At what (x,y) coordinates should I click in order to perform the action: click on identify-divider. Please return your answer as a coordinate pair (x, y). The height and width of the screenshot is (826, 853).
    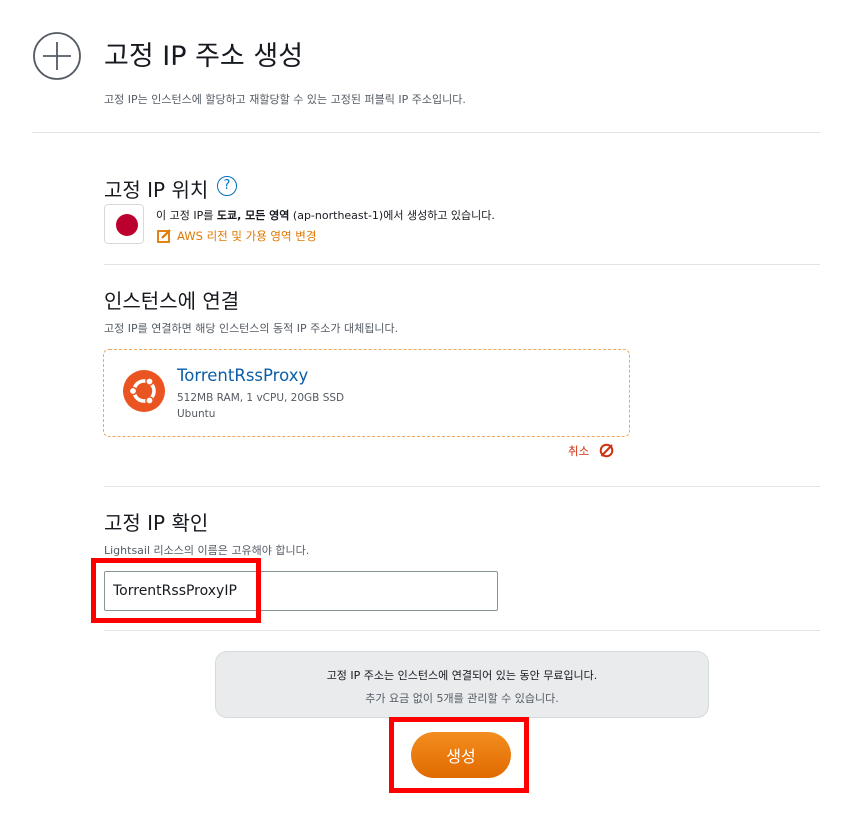
    Looking at the image, I should click on (462, 630).